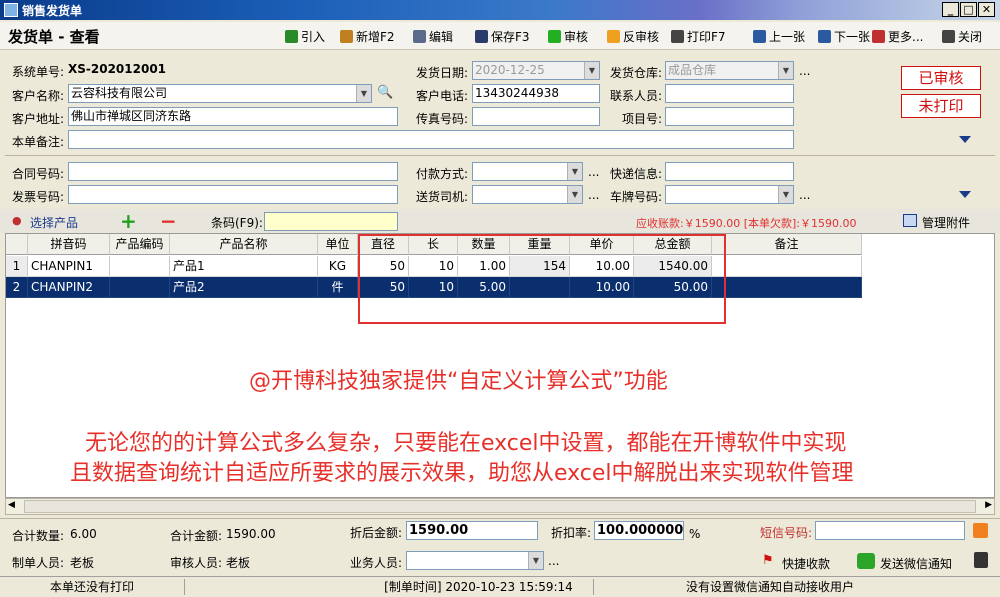 The height and width of the screenshot is (597, 1000). What do you see at coordinates (69, 287) in the screenshot?
I see `cell-pinyin: CHANPIN2` at bounding box center [69, 287].